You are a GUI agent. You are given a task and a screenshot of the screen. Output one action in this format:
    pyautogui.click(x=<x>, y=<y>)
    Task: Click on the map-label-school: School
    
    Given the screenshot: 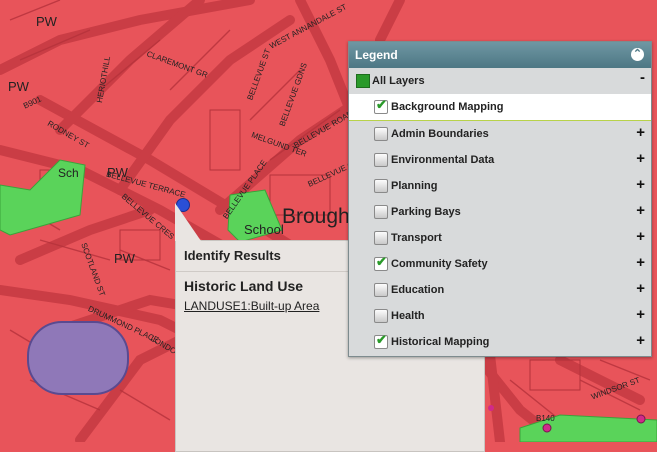 What is the action you would take?
    pyautogui.click(x=264, y=229)
    